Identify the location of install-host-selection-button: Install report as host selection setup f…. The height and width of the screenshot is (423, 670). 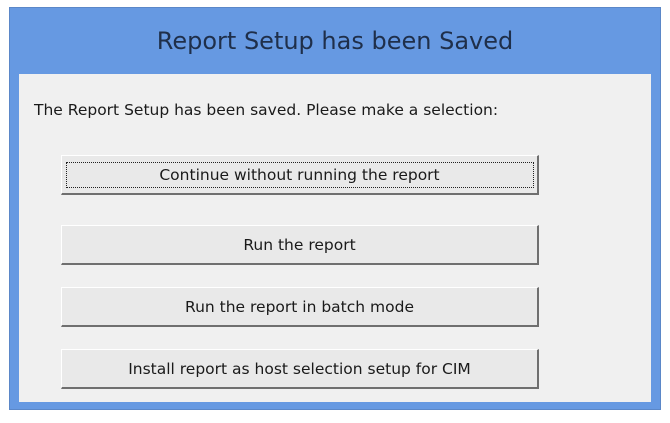
(300, 369).